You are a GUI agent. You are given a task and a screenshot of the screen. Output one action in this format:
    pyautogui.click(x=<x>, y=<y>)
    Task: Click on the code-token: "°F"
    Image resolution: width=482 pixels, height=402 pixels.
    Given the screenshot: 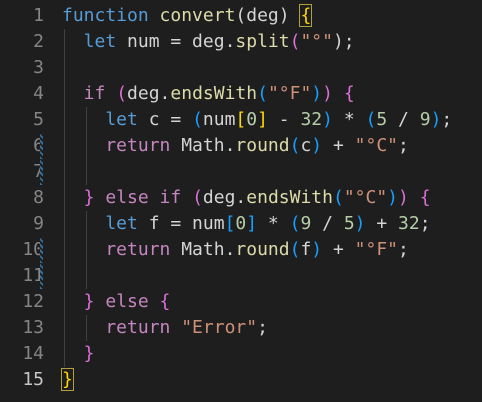 What is the action you would take?
    pyautogui.click(x=376, y=249)
    